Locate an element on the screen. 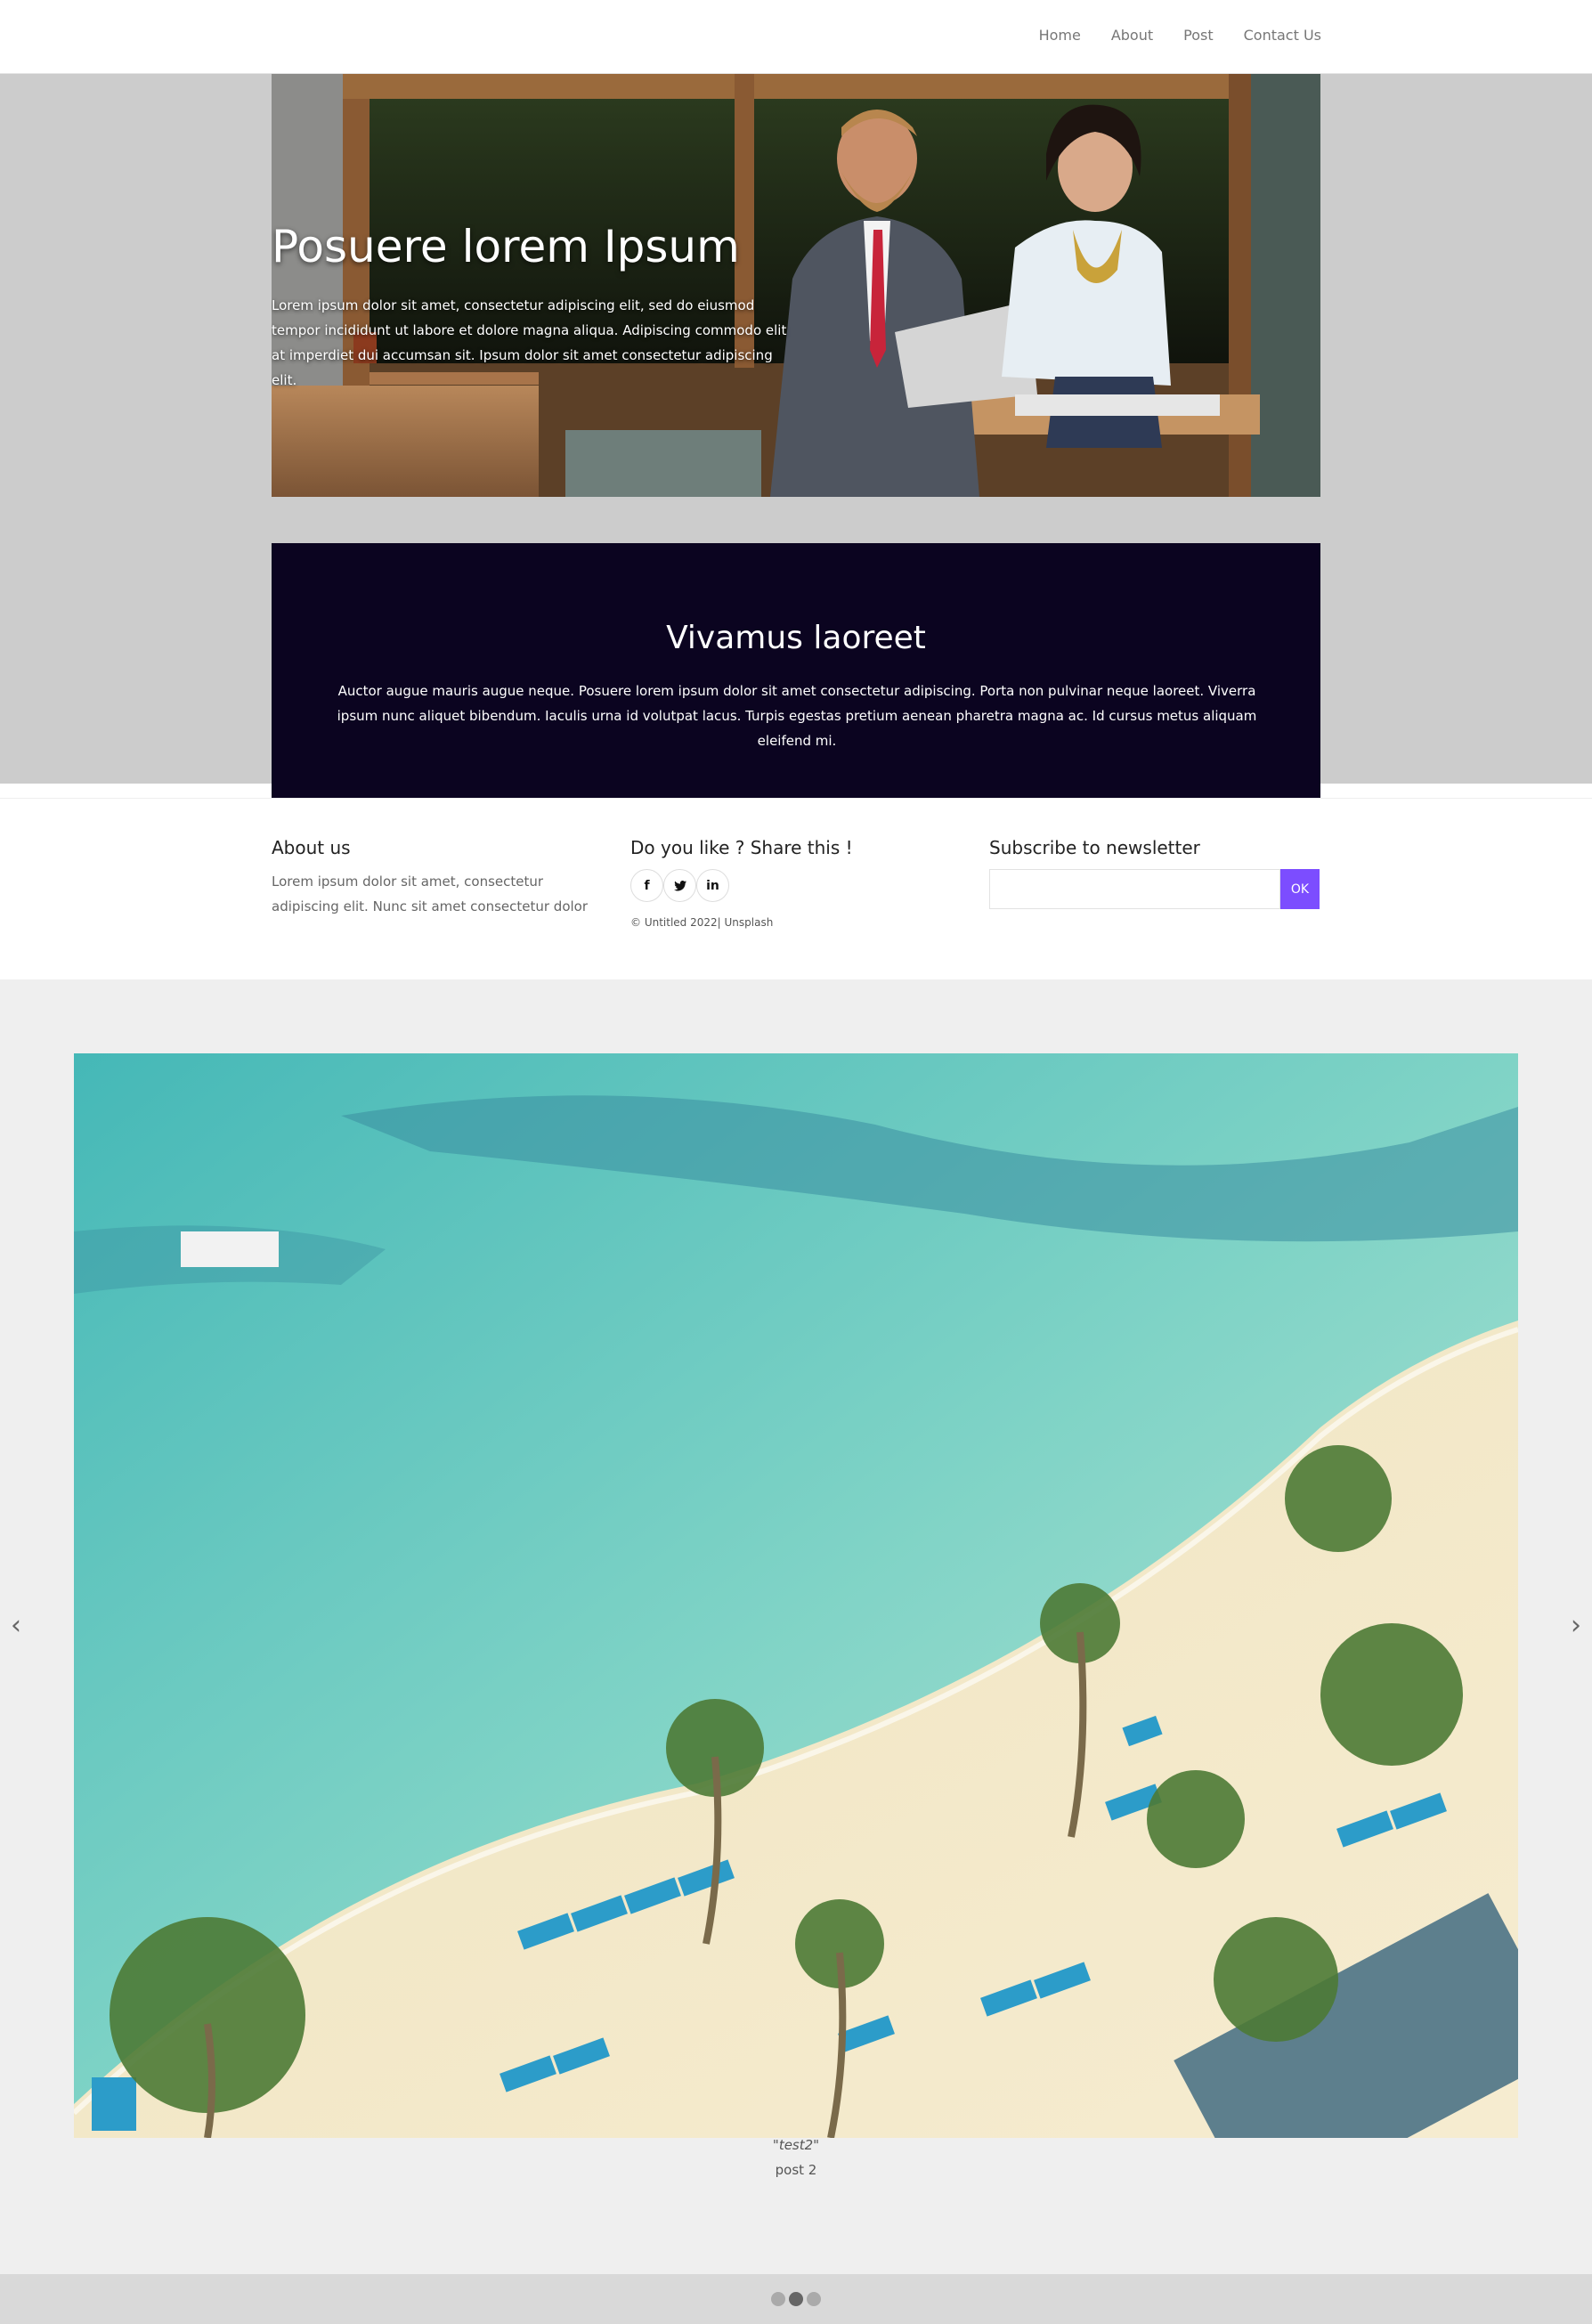  carousel-caption-quote: "test2" is located at coordinates (796, 2145).